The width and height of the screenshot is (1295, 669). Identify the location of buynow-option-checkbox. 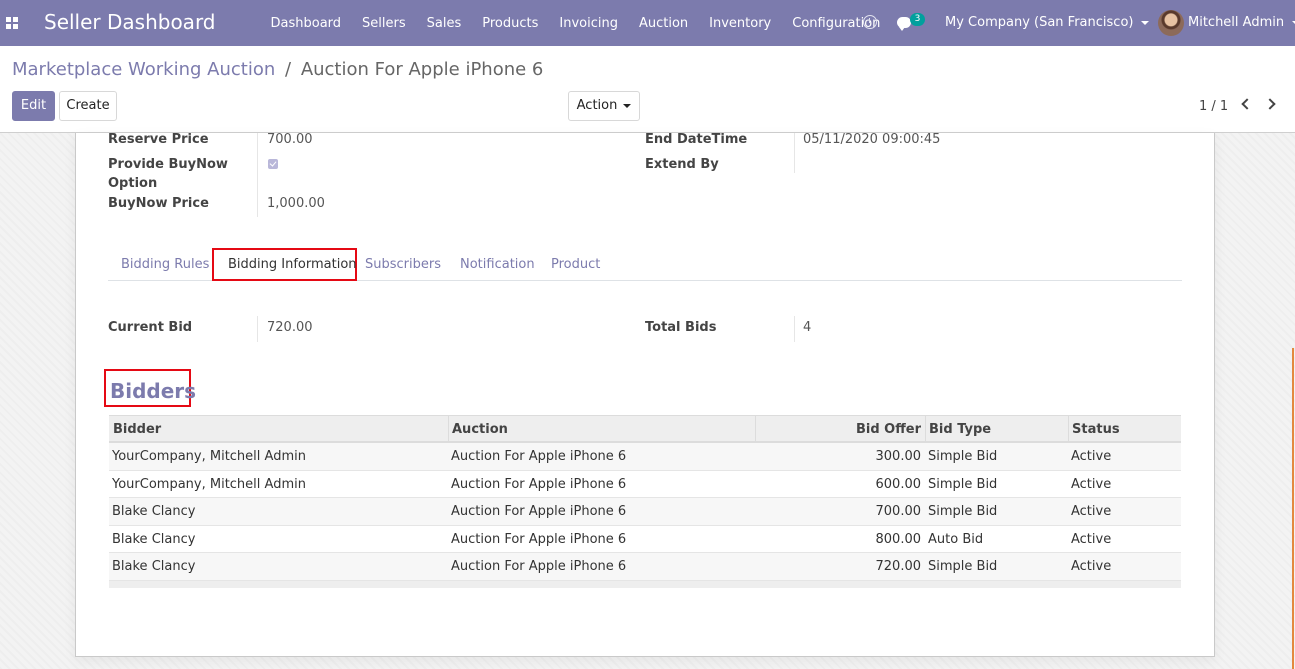
(273, 164).